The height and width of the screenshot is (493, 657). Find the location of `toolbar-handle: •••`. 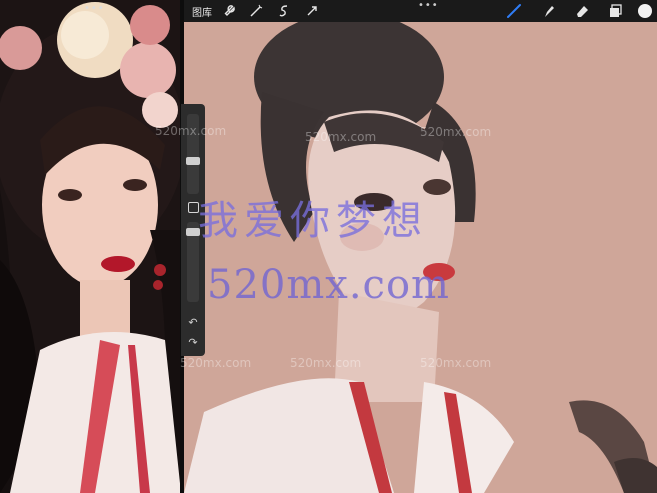

toolbar-handle: ••• is located at coordinates (428, 5).